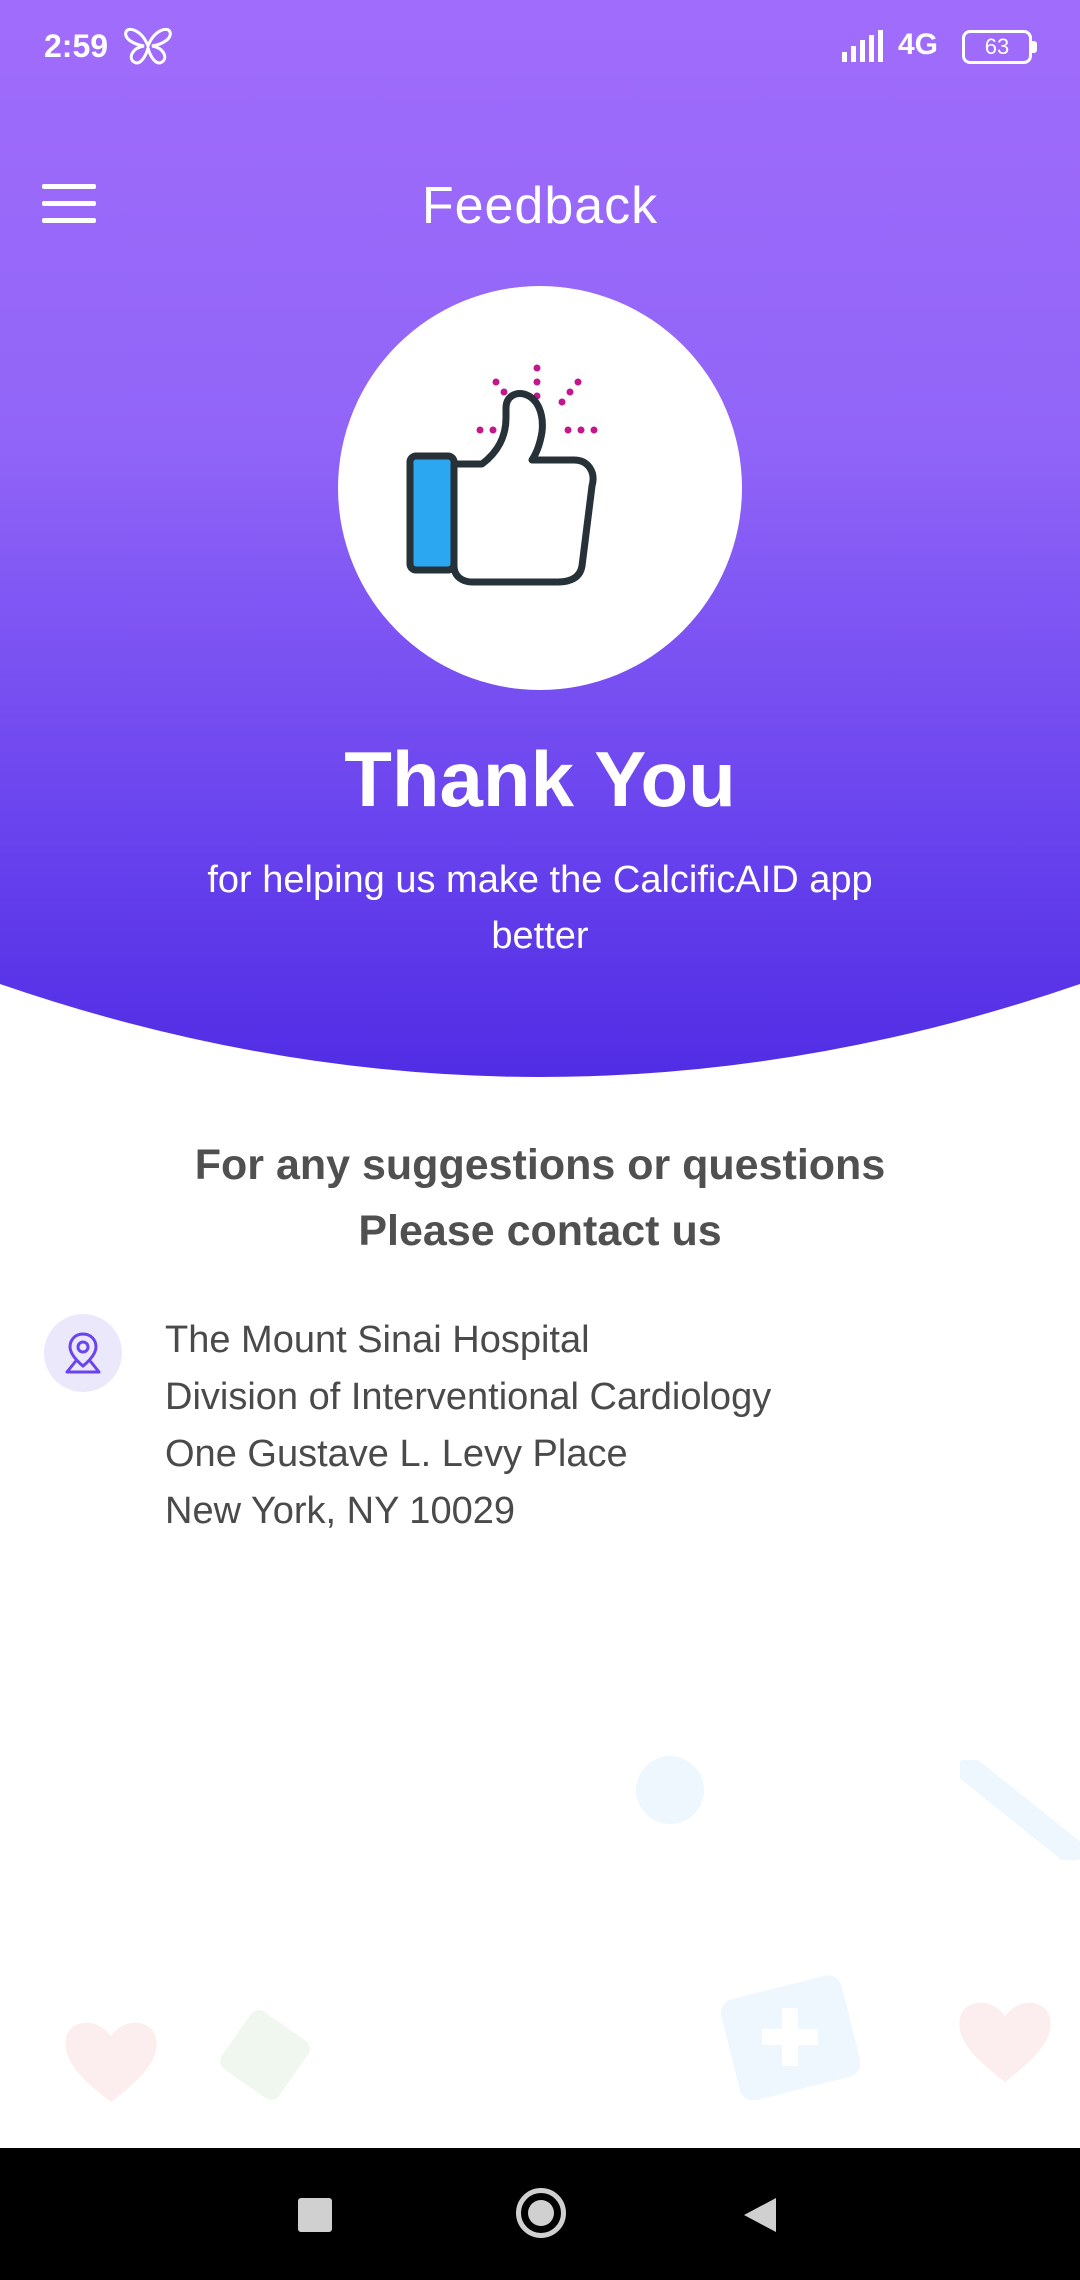 The height and width of the screenshot is (2280, 1080). Describe the element at coordinates (918, 44) in the screenshot. I see `network-type: 4G` at that location.